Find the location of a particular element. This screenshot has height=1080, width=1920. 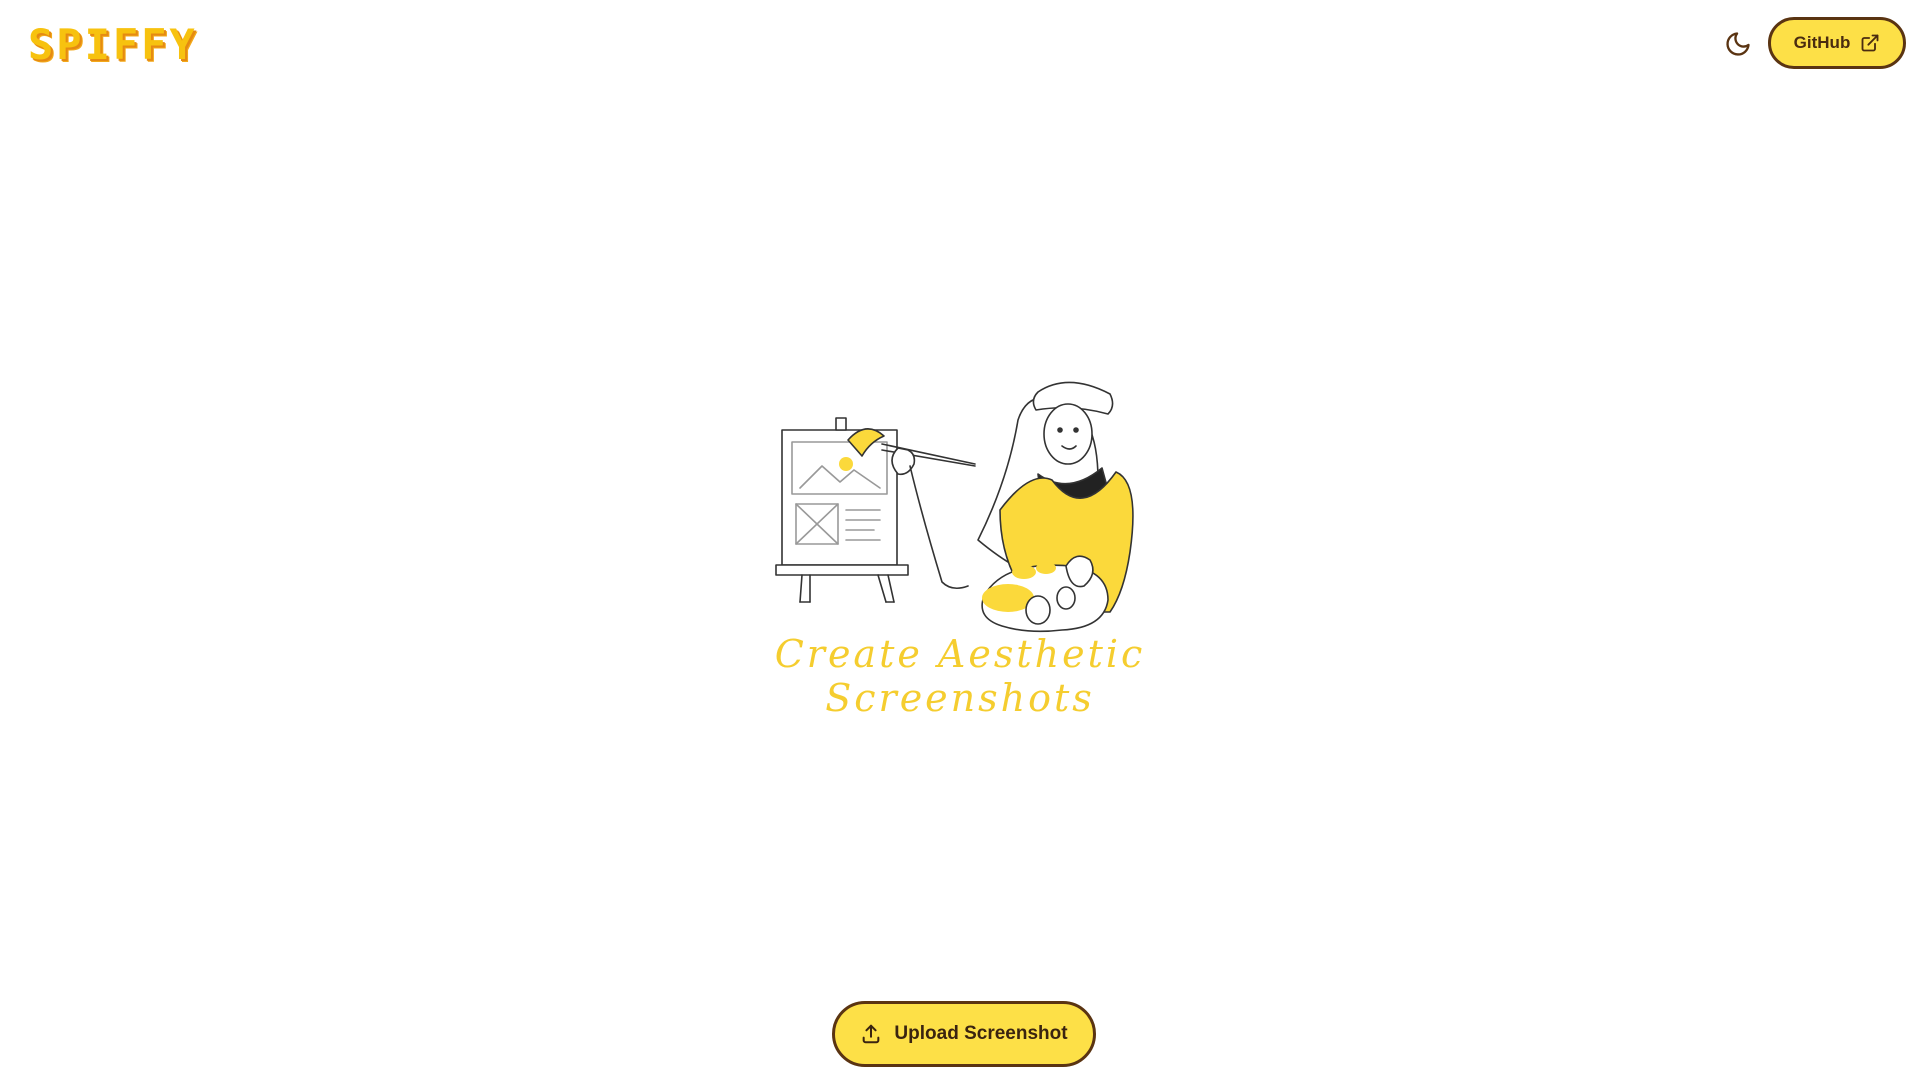

github-button-label: GitHub is located at coordinates (1822, 42).